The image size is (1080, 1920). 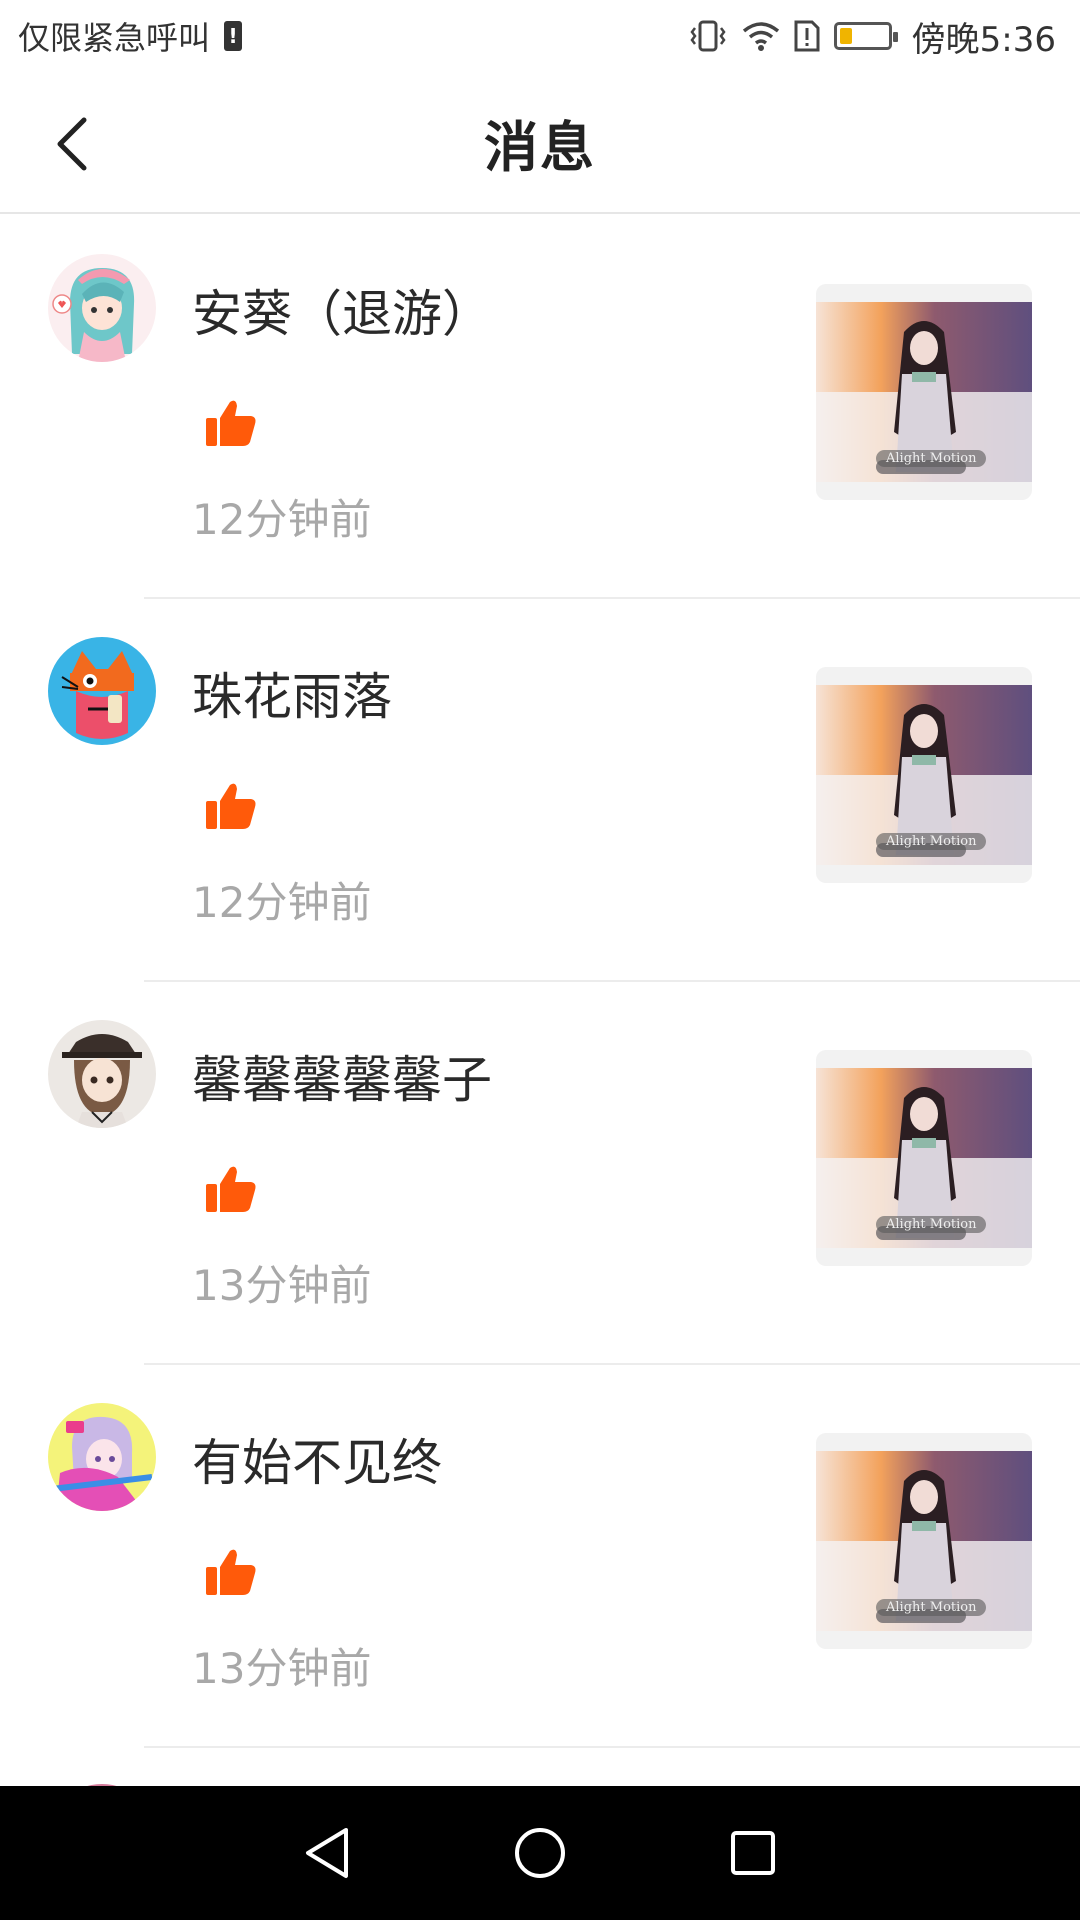 I want to click on username: 馨馨馨馨馨子, so click(x=342, y=1076).